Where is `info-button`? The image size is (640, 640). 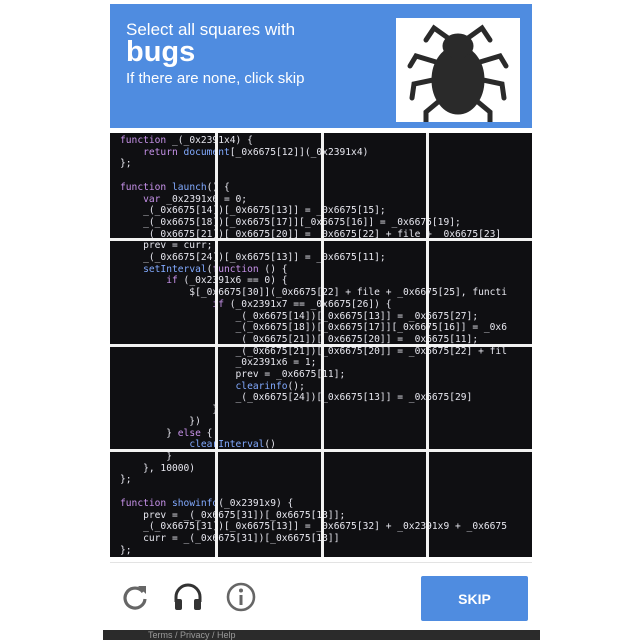 info-button is located at coordinates (241, 597).